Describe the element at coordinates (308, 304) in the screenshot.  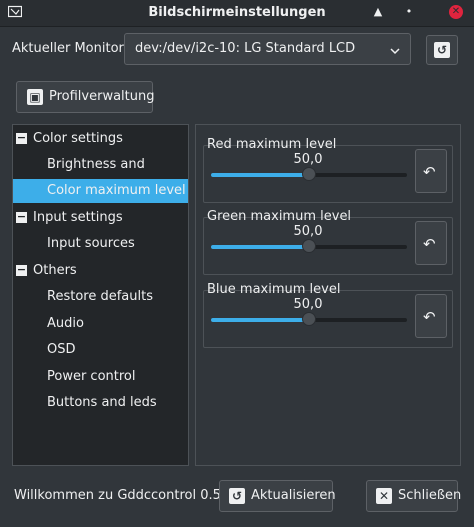
I see `blue-level-value: 50,0` at that location.